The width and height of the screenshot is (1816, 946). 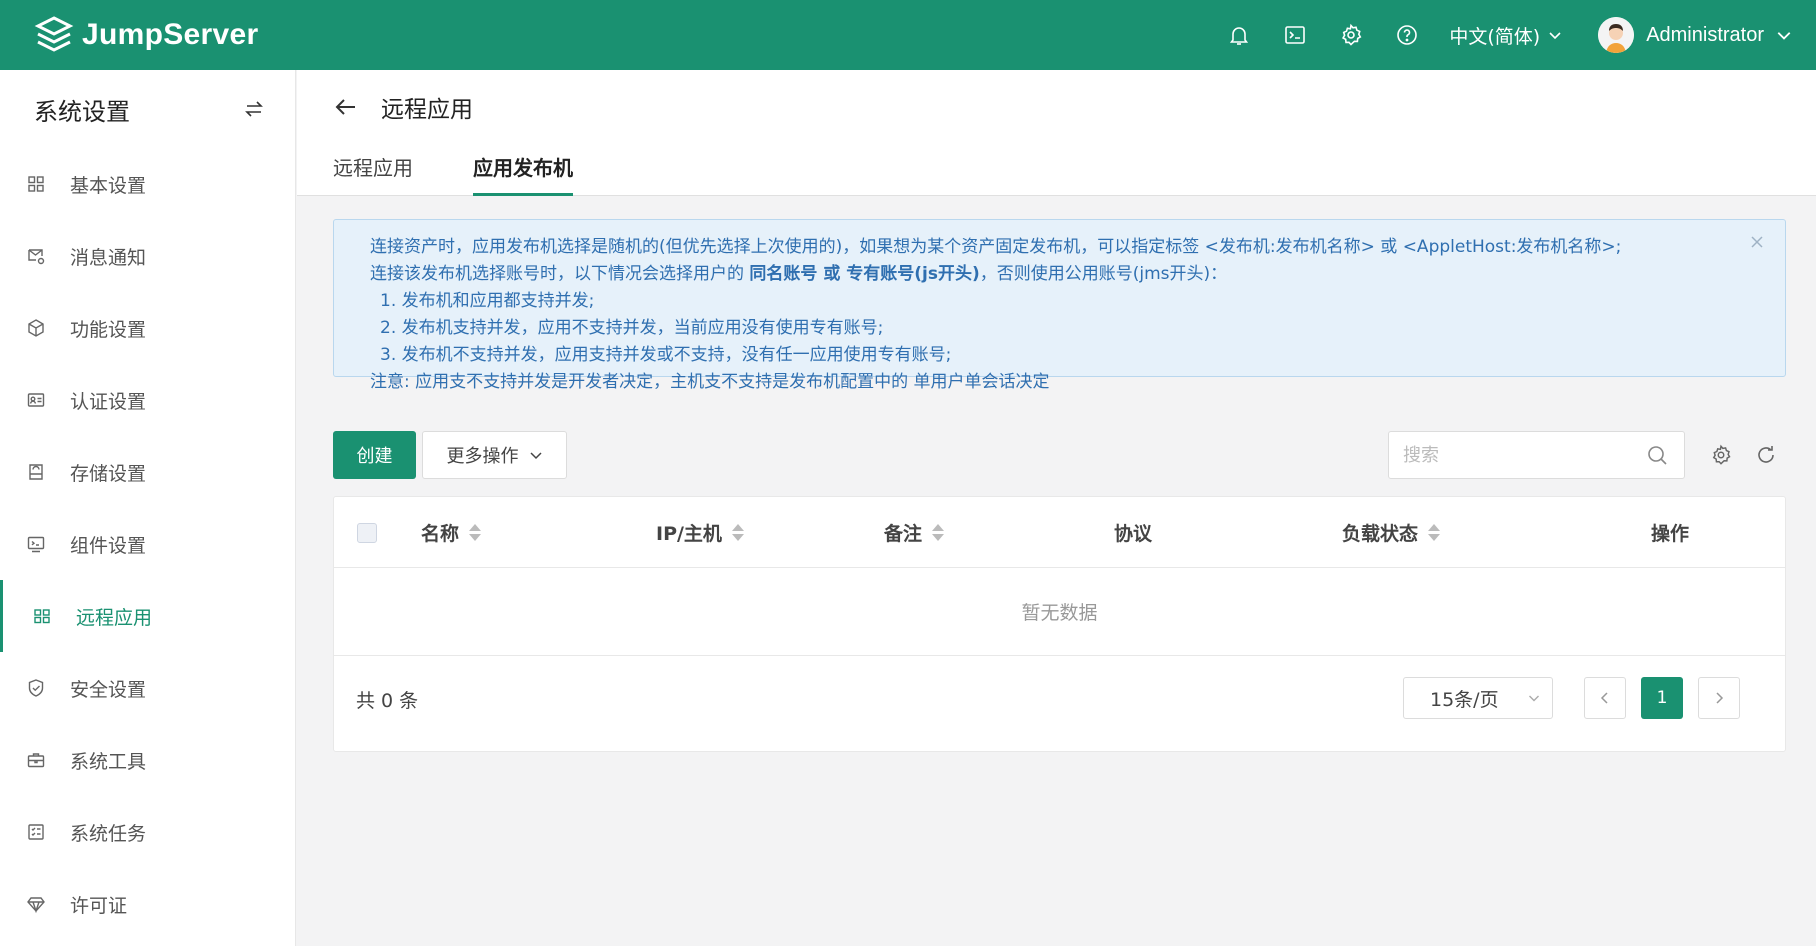 What do you see at coordinates (1059, 703) in the screenshot?
I see `pagination: 共 0 条 15条/页 1` at bounding box center [1059, 703].